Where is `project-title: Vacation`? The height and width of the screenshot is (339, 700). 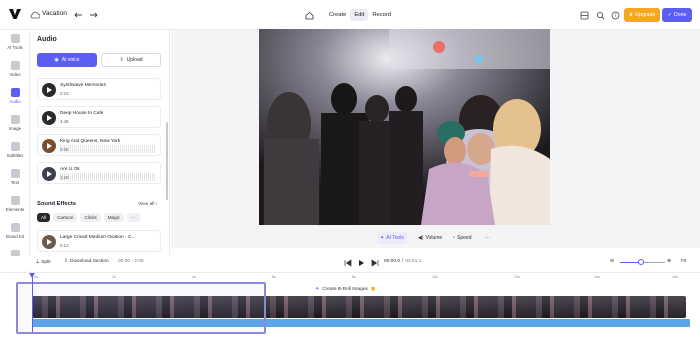
project-title: Vacation is located at coordinates (54, 13).